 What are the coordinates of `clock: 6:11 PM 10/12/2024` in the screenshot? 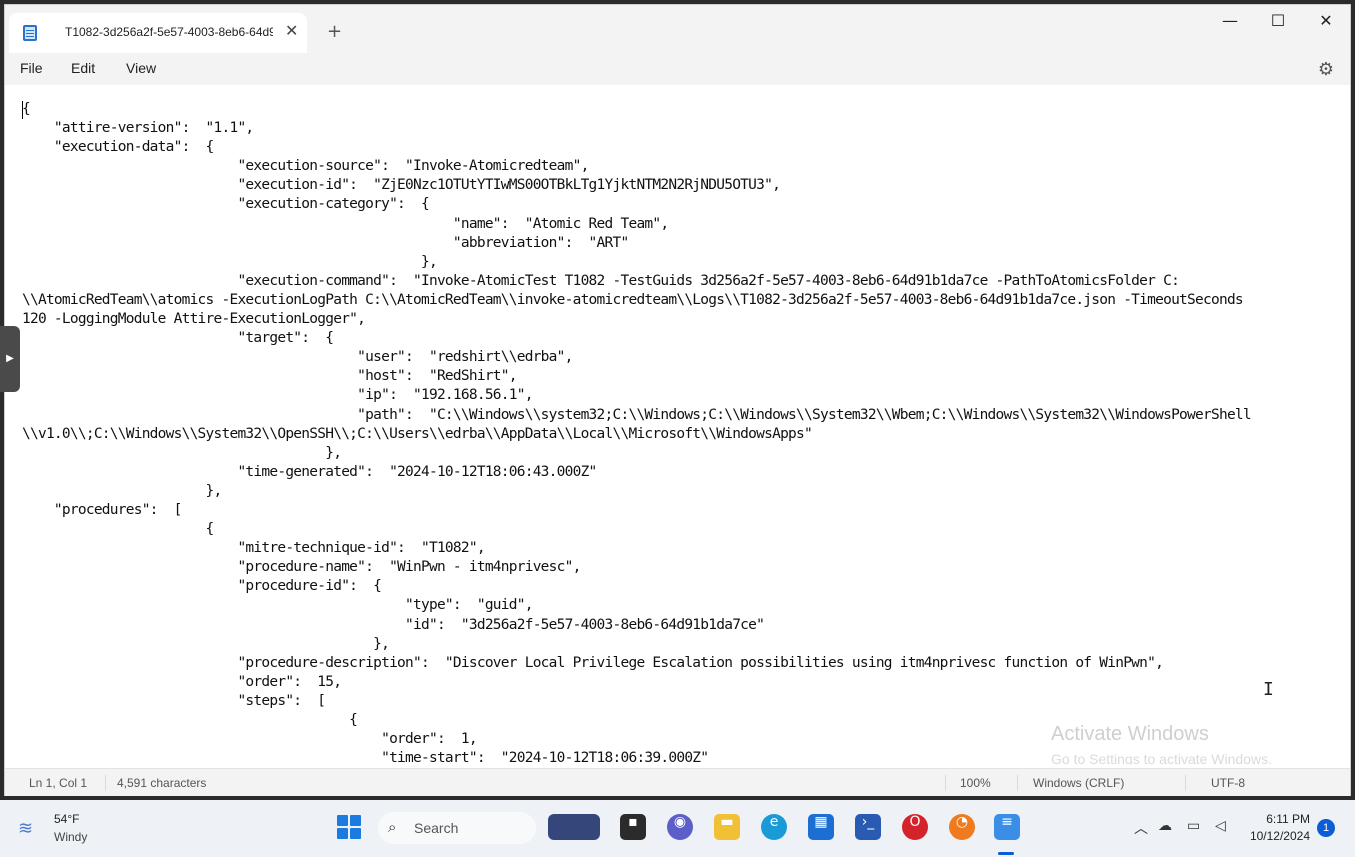 It's located at (1278, 828).